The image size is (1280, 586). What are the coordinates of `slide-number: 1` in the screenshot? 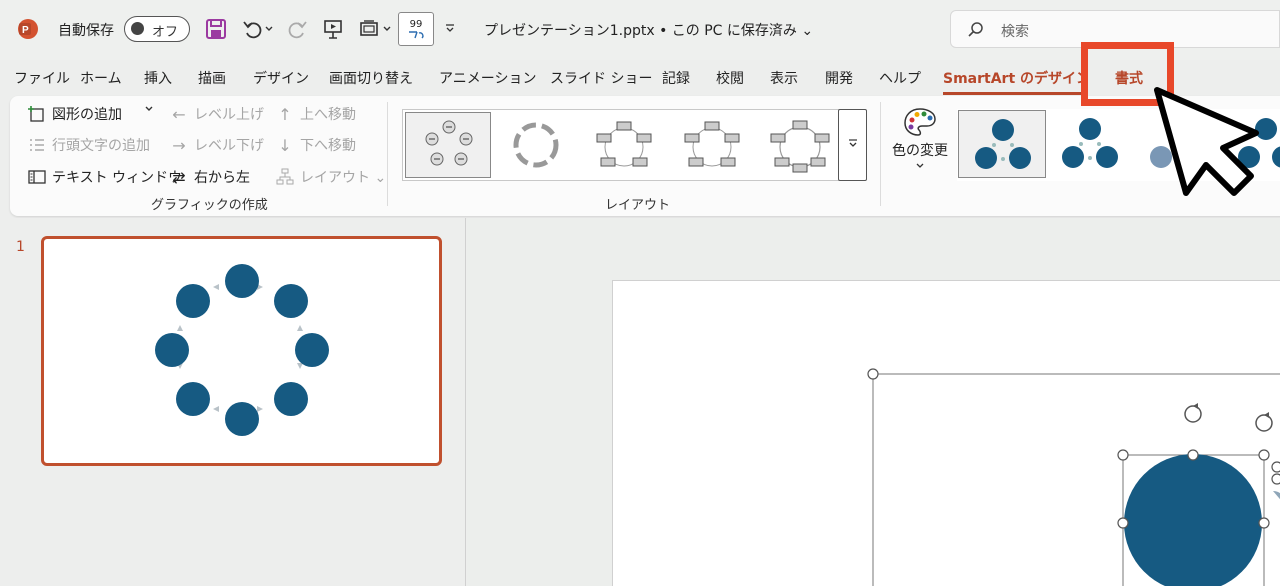 It's located at (20, 247).